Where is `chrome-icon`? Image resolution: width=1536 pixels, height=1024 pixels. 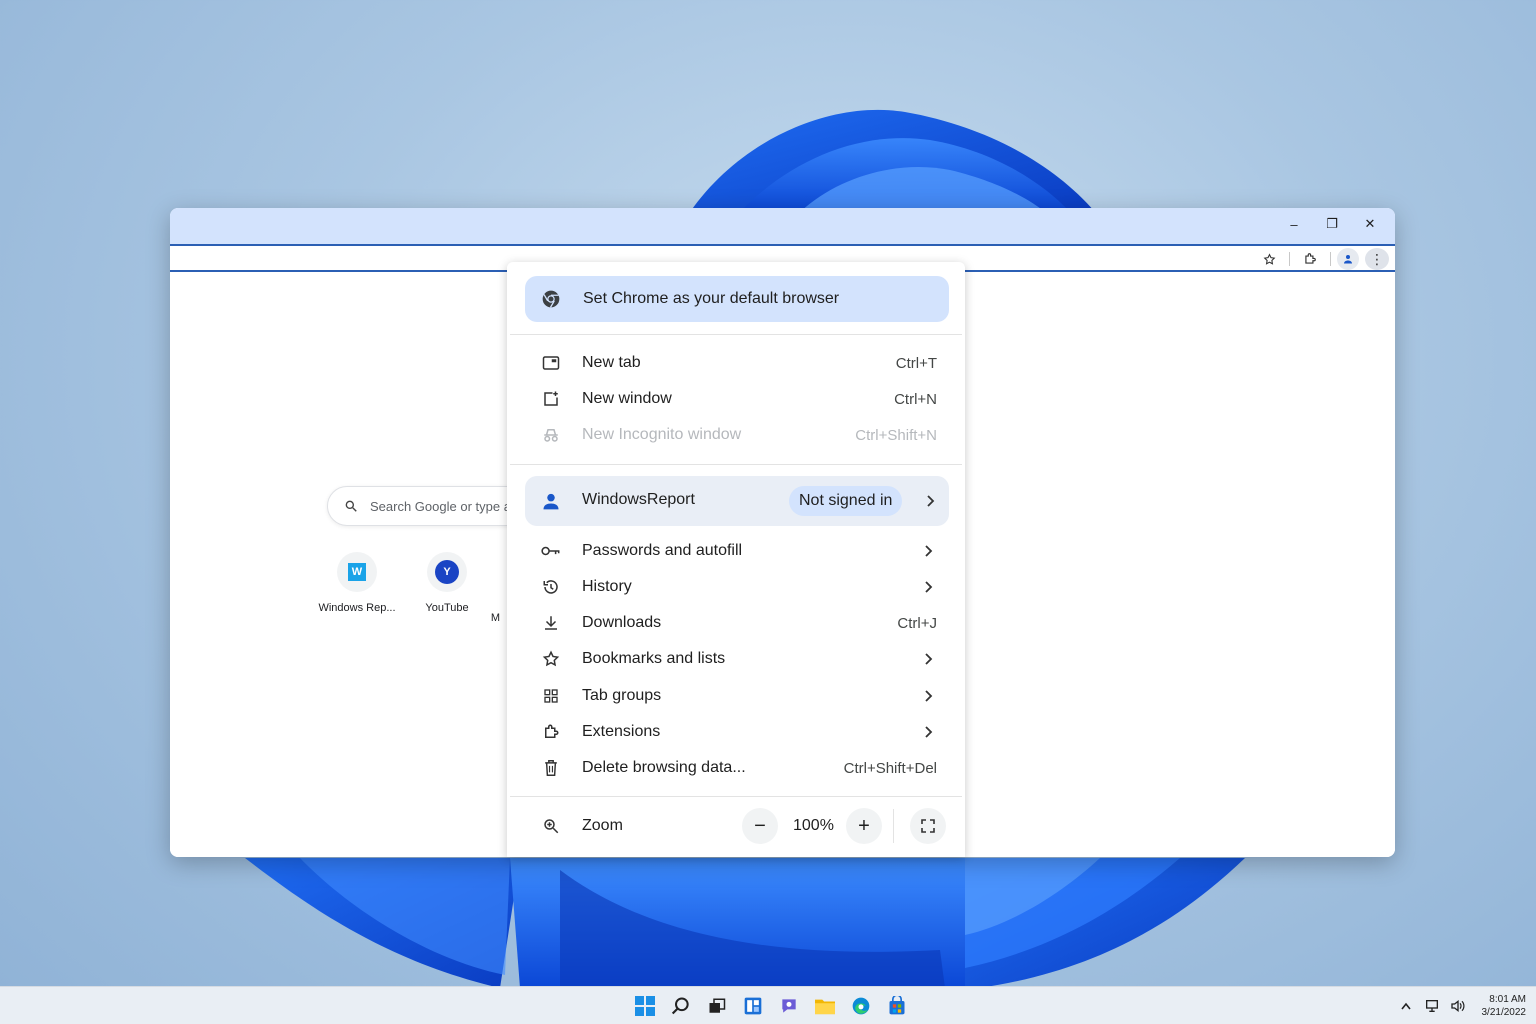
chrome-icon is located at coordinates (551, 299).